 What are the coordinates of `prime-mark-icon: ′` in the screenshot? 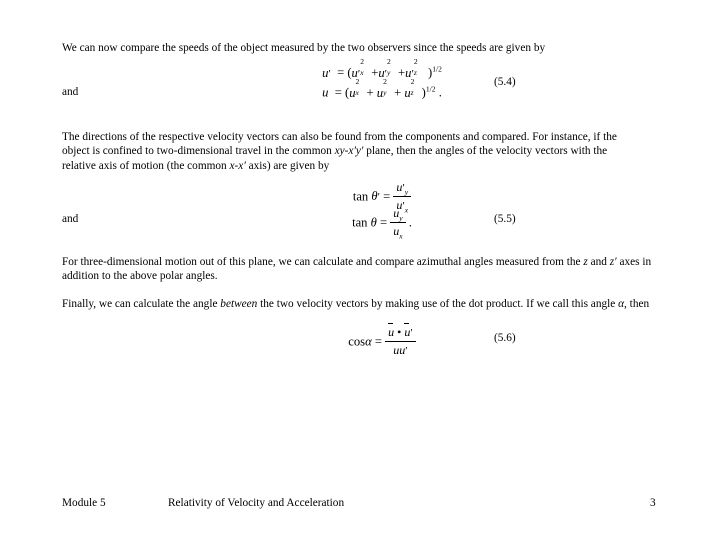 It's located at (329, 74).